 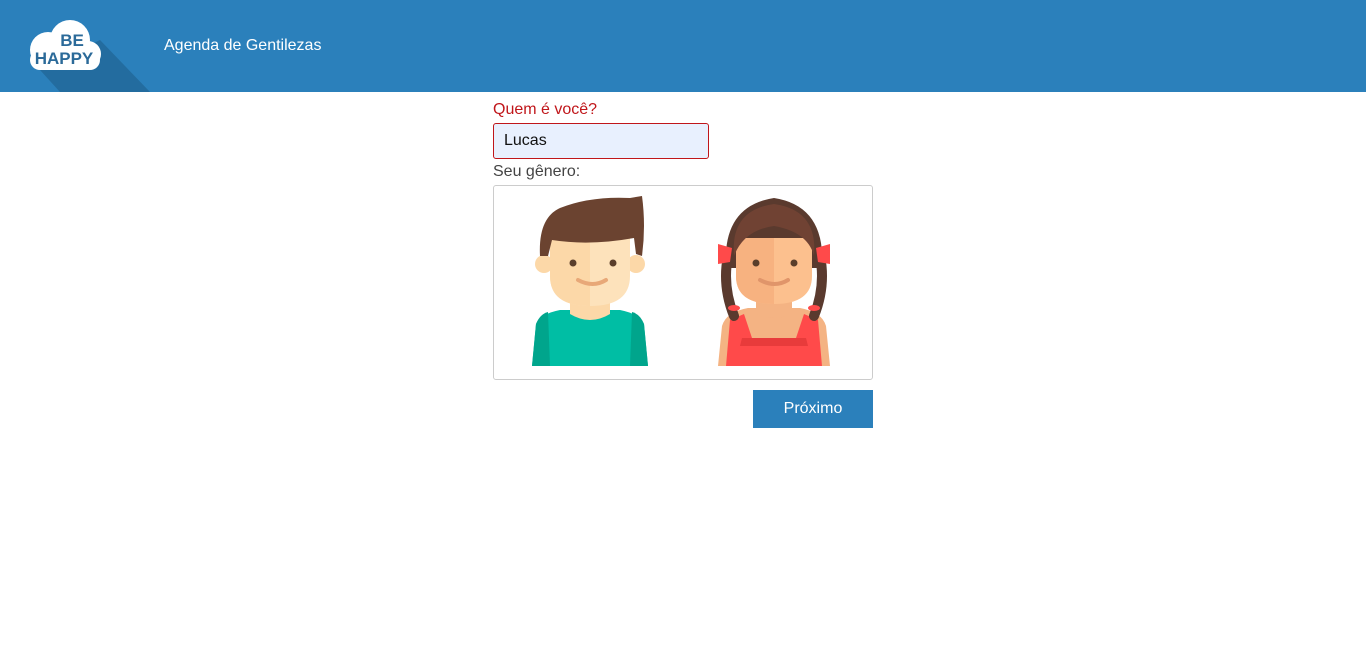 I want to click on next-button: Próximo, so click(x=813, y=409).